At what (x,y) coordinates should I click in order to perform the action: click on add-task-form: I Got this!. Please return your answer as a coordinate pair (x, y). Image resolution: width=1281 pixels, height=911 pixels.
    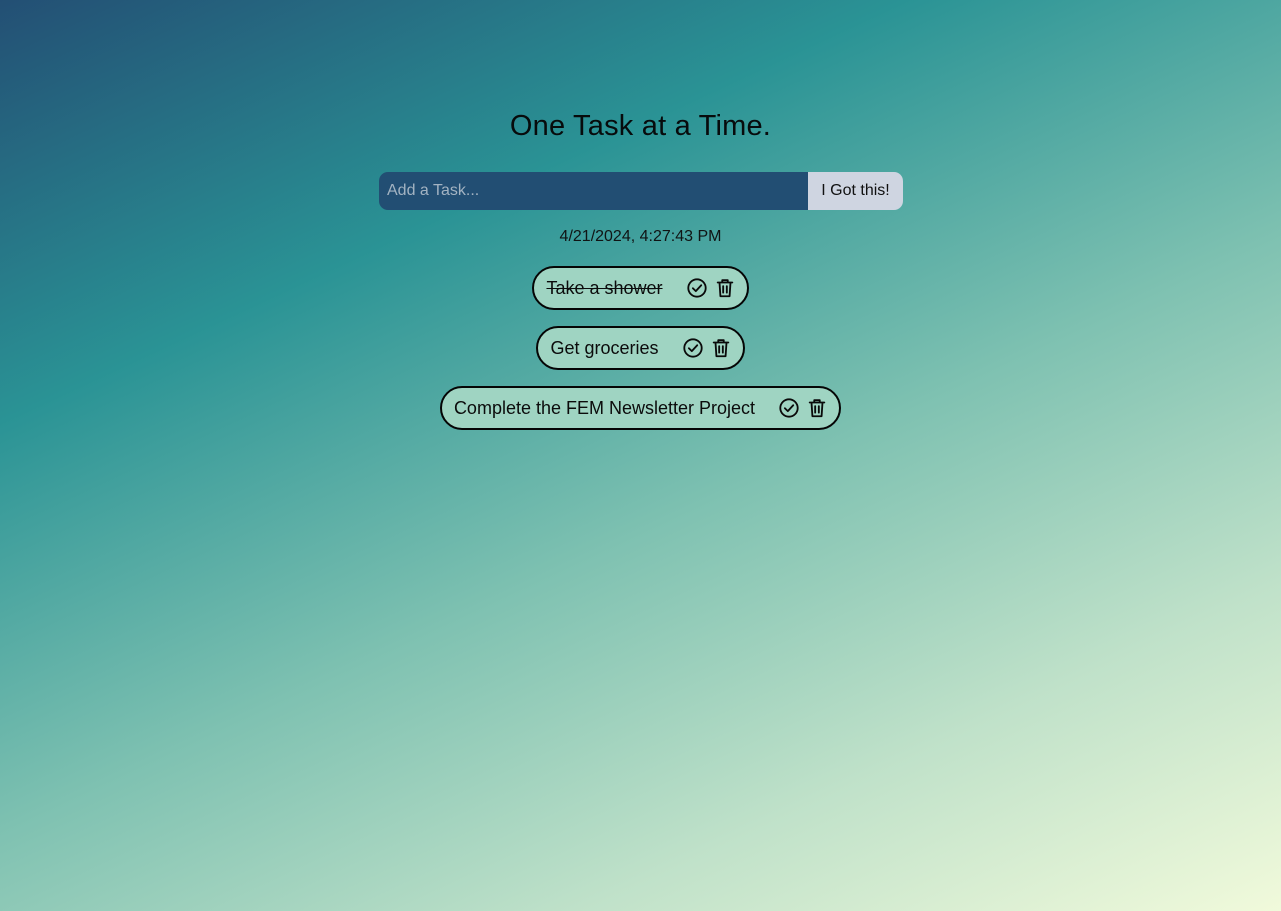
    Looking at the image, I should click on (641, 191).